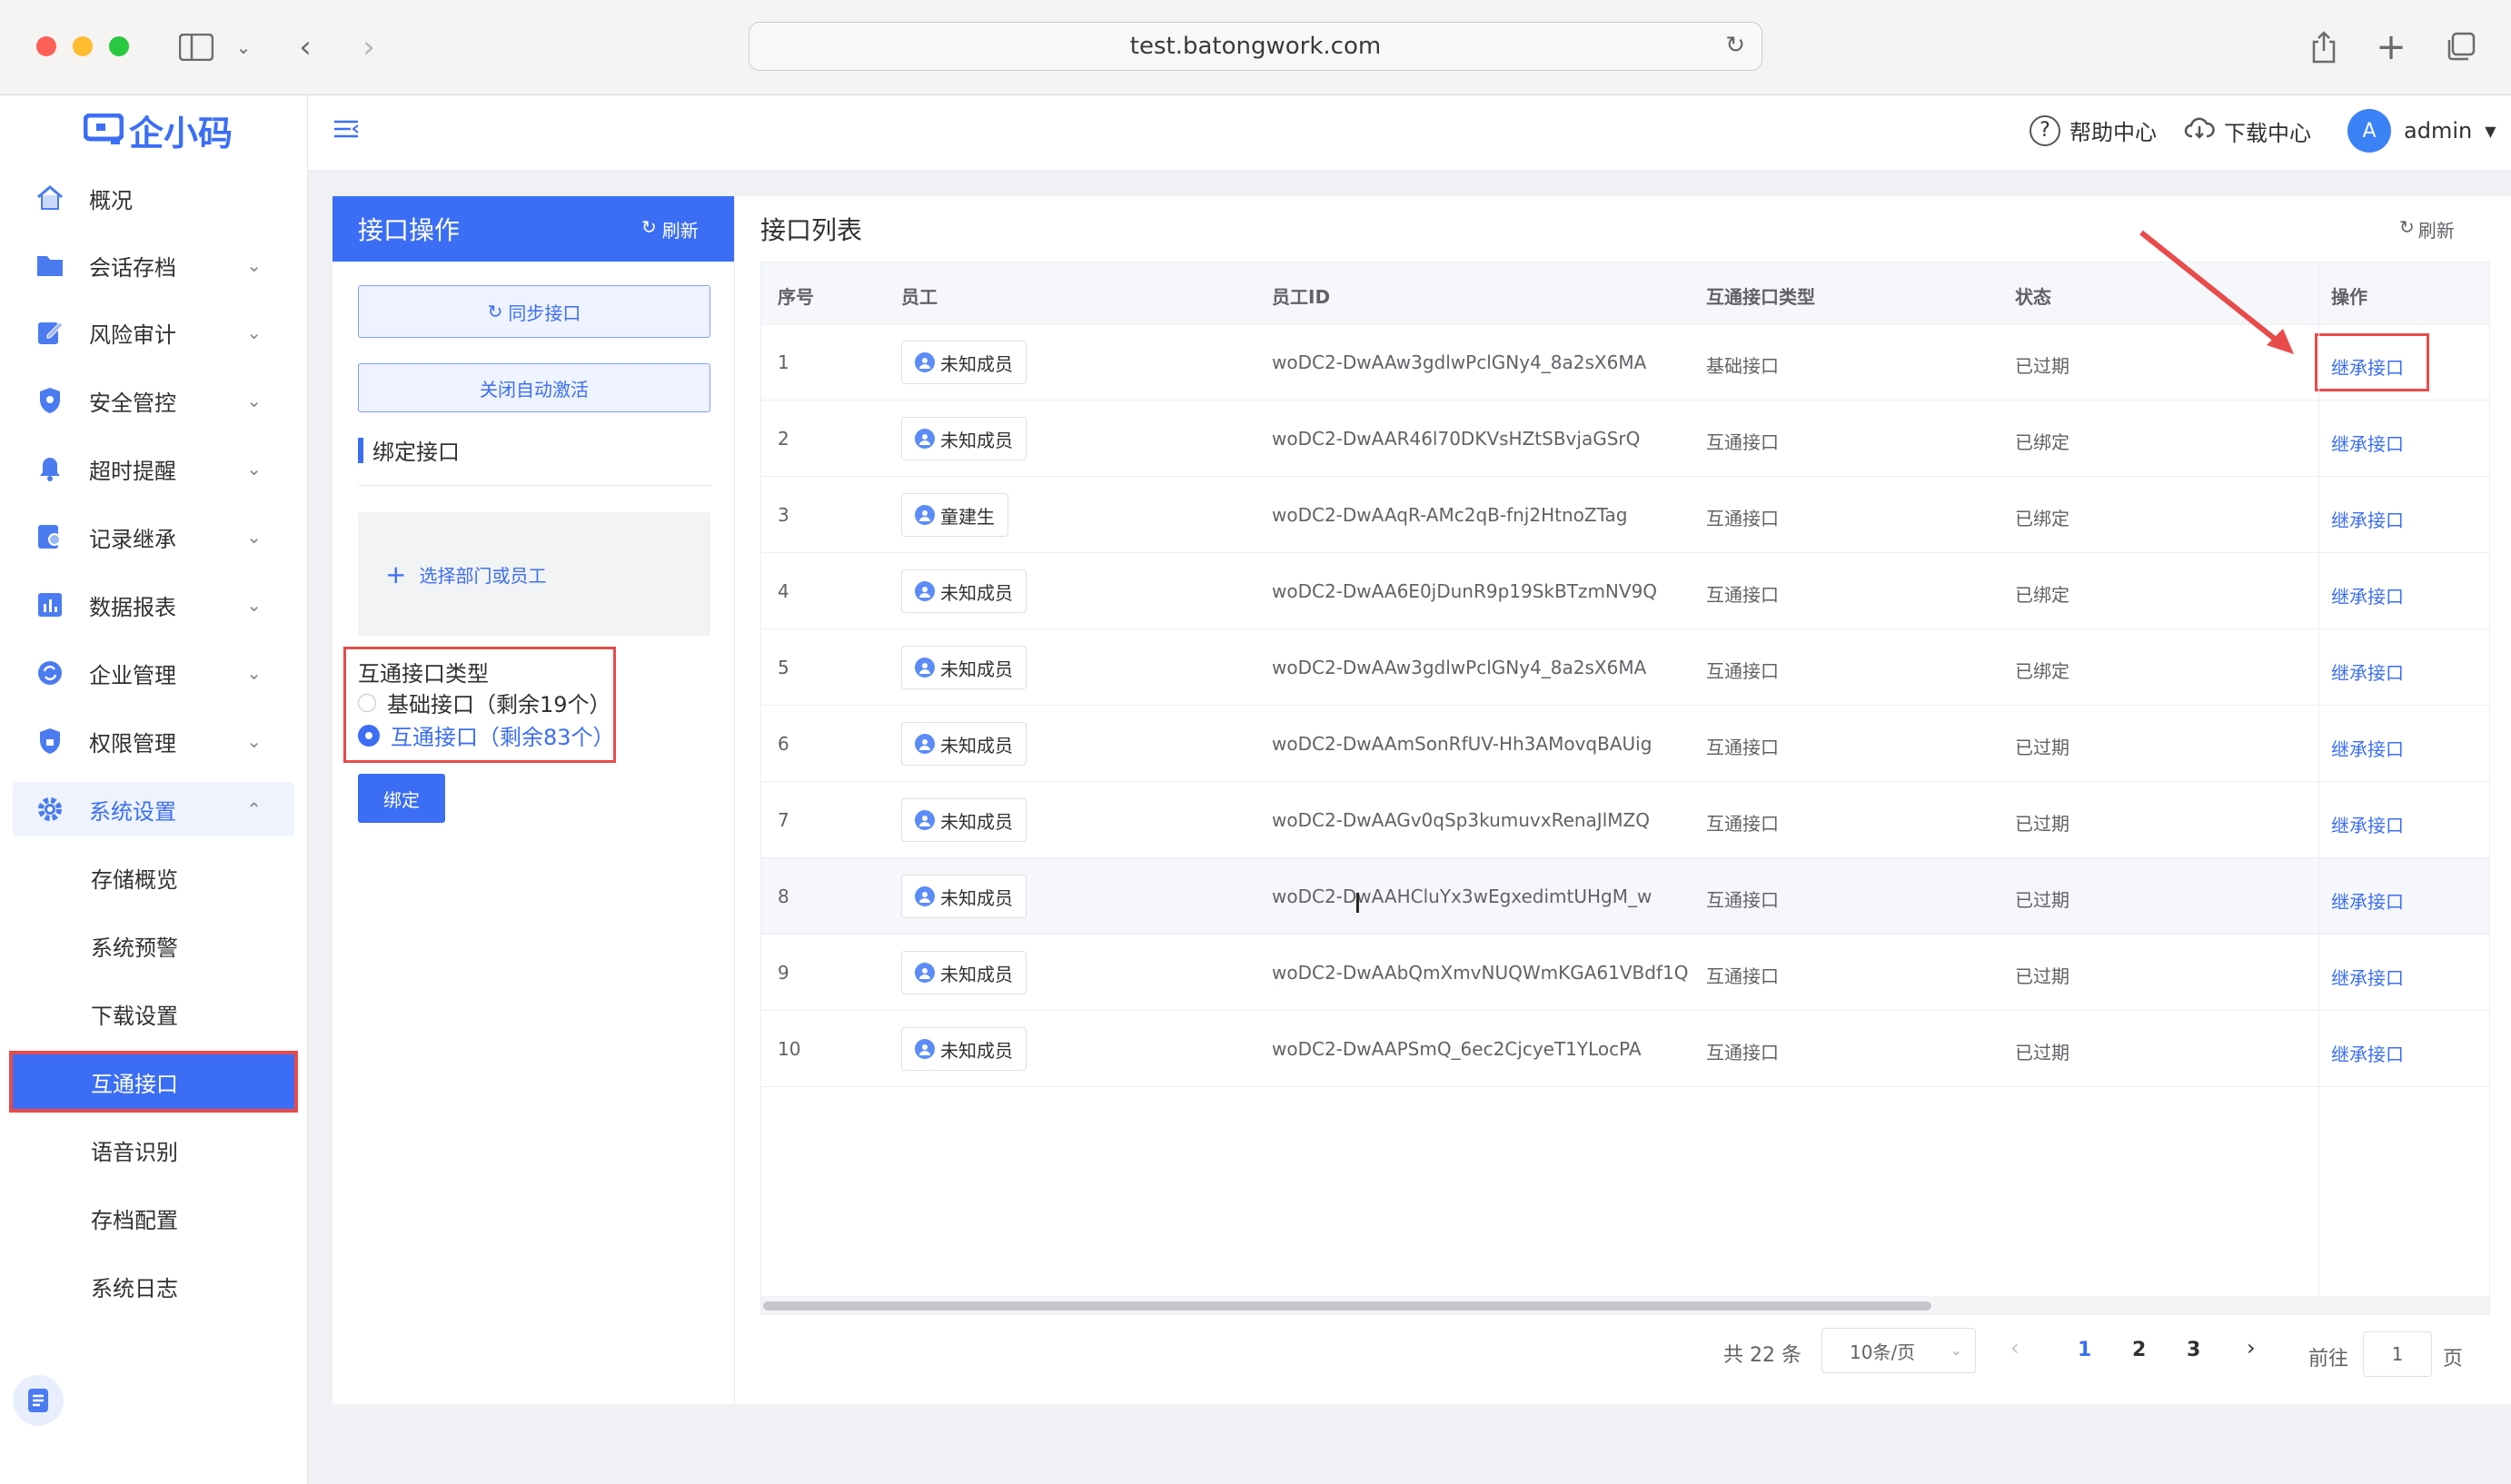 The height and width of the screenshot is (1484, 2511). Describe the element at coordinates (1760, 297) in the screenshot. I see `col-interface-type: 互通接口类型` at that location.